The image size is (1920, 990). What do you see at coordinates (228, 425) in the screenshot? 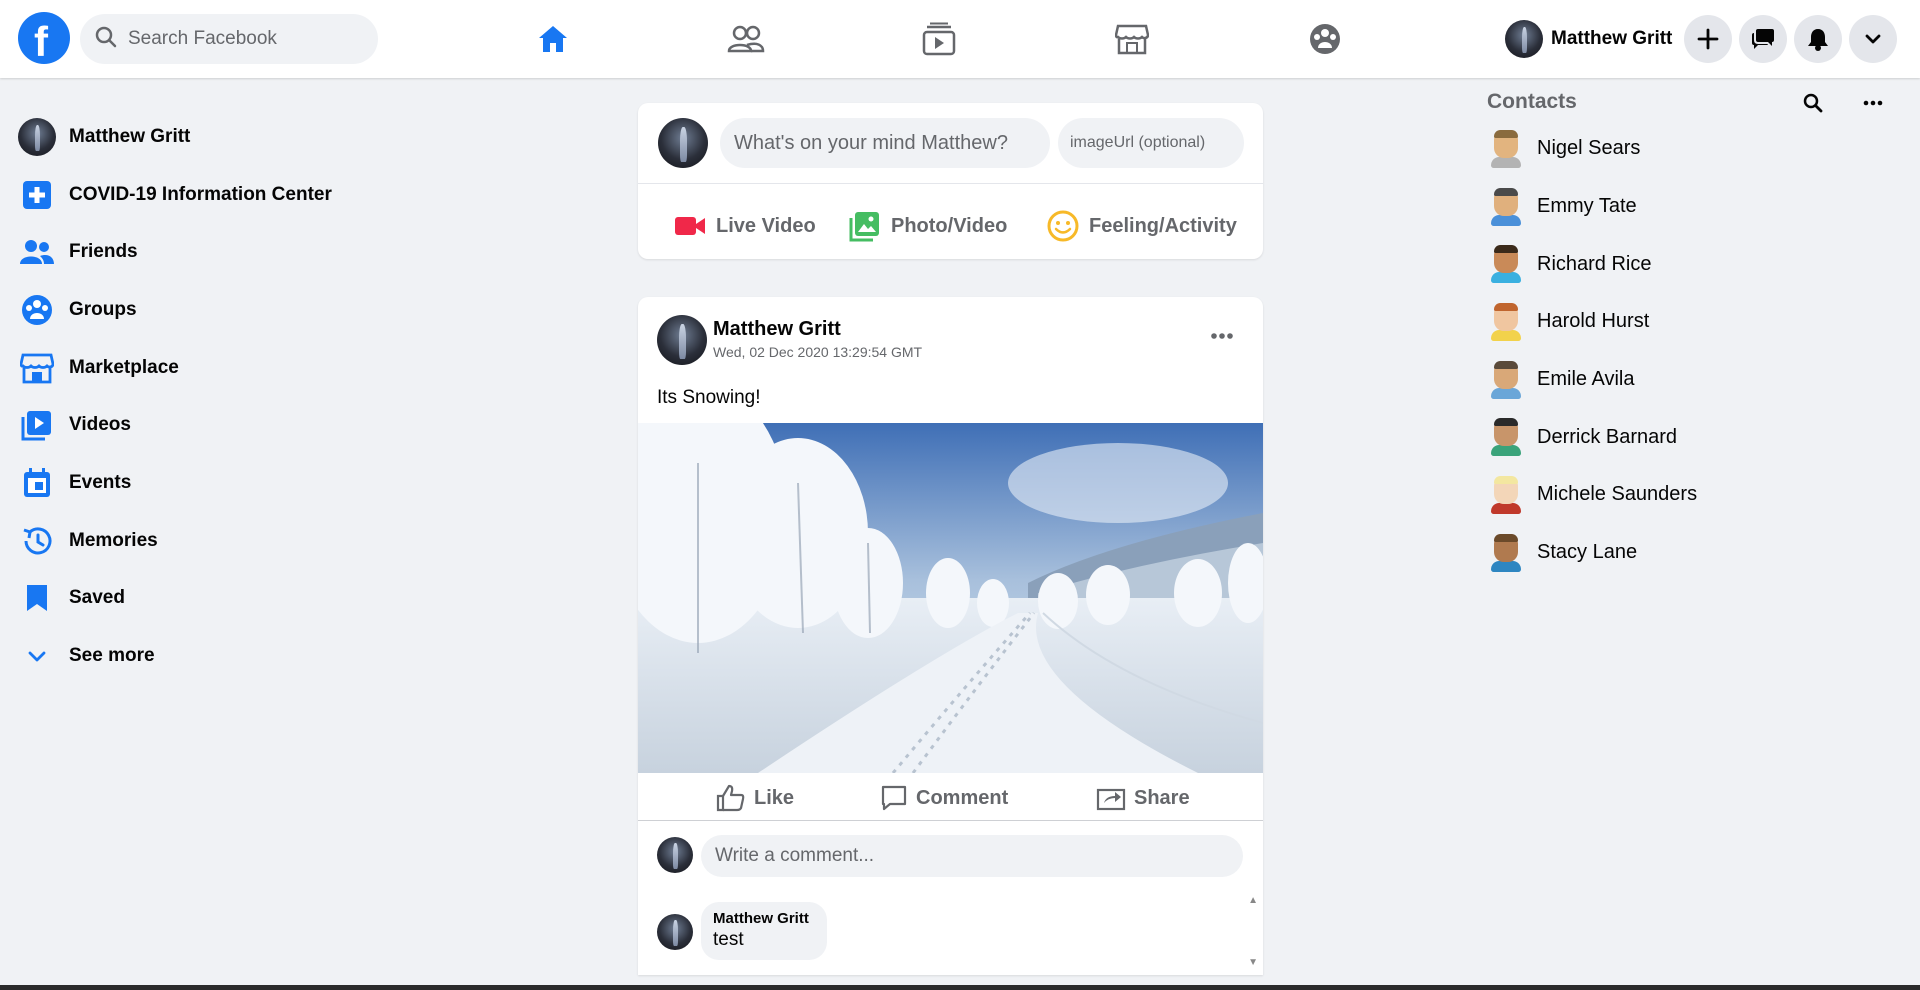
I see `sidebar-item-videos: Videos` at bounding box center [228, 425].